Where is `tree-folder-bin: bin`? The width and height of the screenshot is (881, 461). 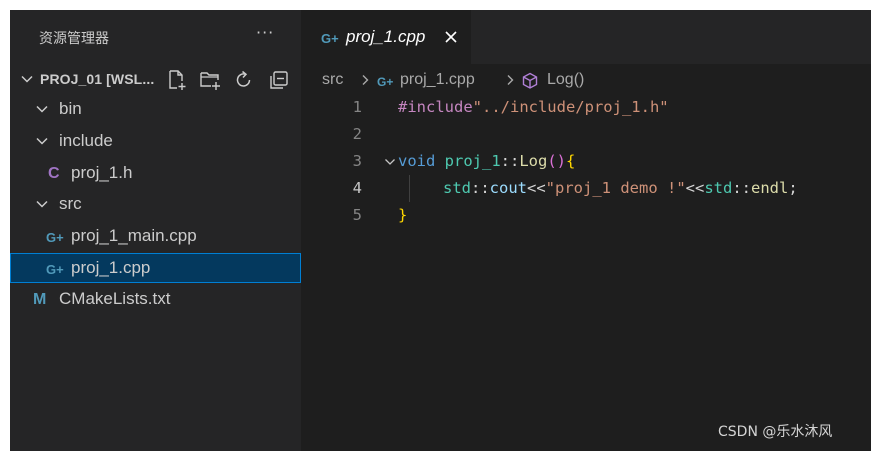
tree-folder-bin: bin is located at coordinates (155, 109).